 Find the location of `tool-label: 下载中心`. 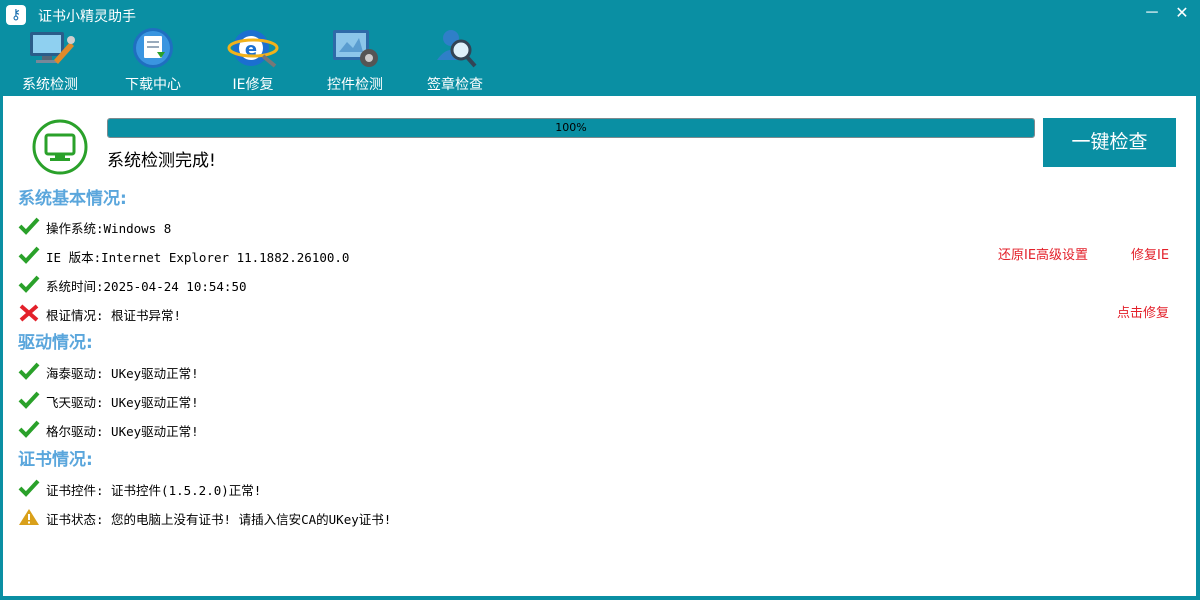

tool-label: 下载中心 is located at coordinates (153, 85).